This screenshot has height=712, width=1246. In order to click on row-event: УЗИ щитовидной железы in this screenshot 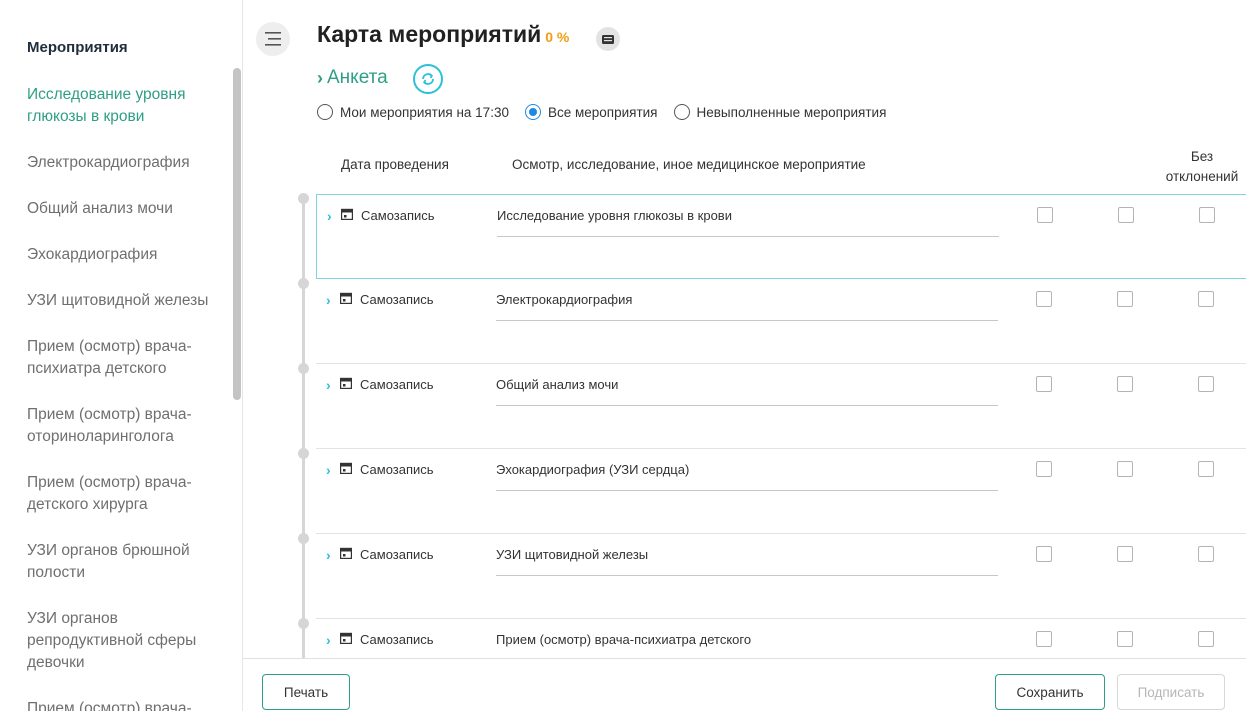, I will do `click(747, 561)`.